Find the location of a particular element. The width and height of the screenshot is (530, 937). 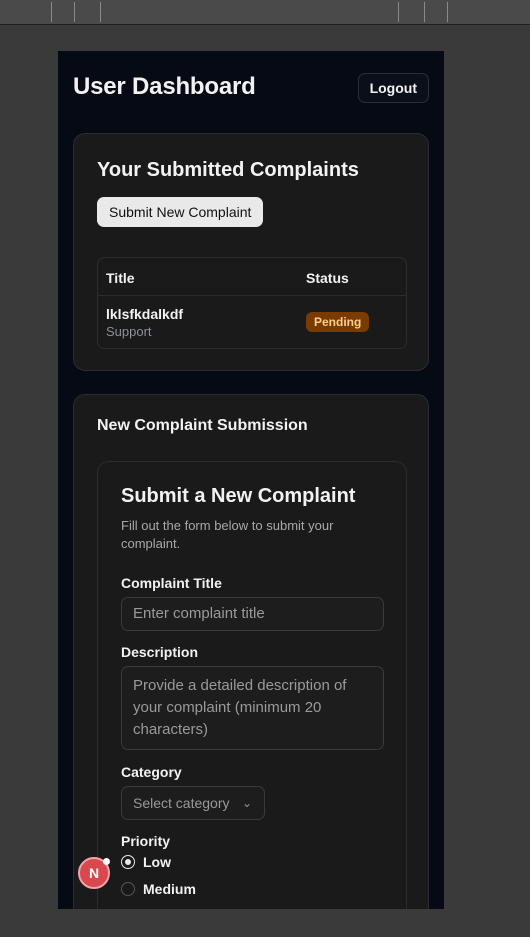

logout-button: Logout is located at coordinates (393, 88).